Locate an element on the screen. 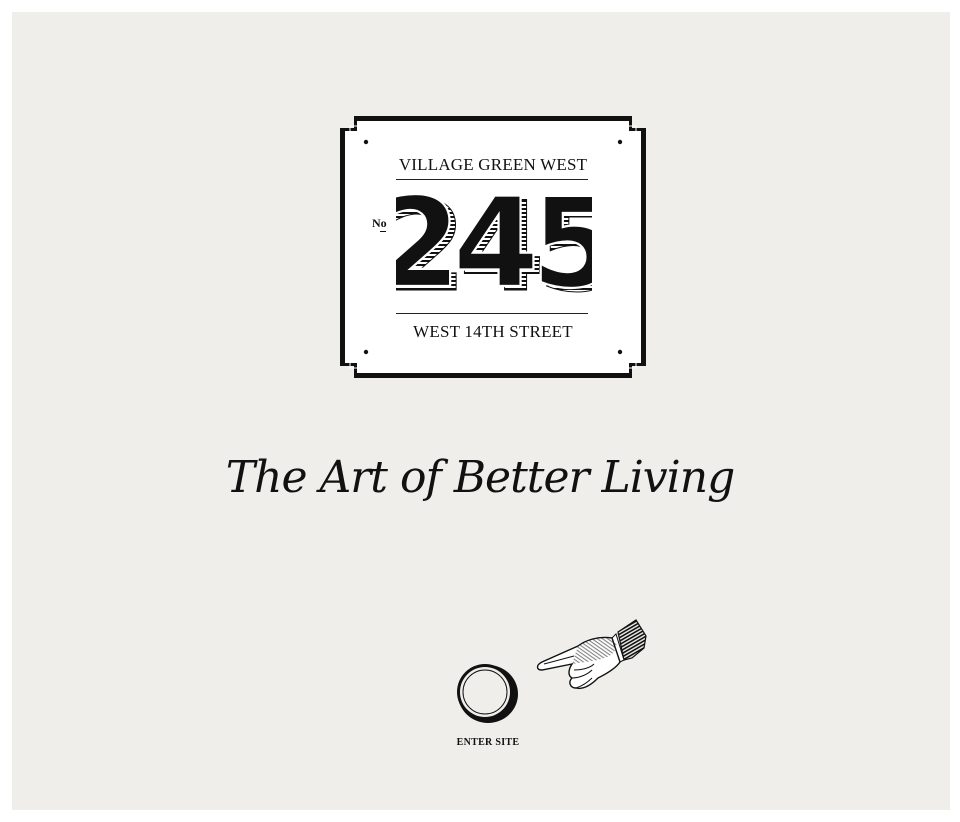  enter-site-link: ENTER SITE is located at coordinates (488, 742).